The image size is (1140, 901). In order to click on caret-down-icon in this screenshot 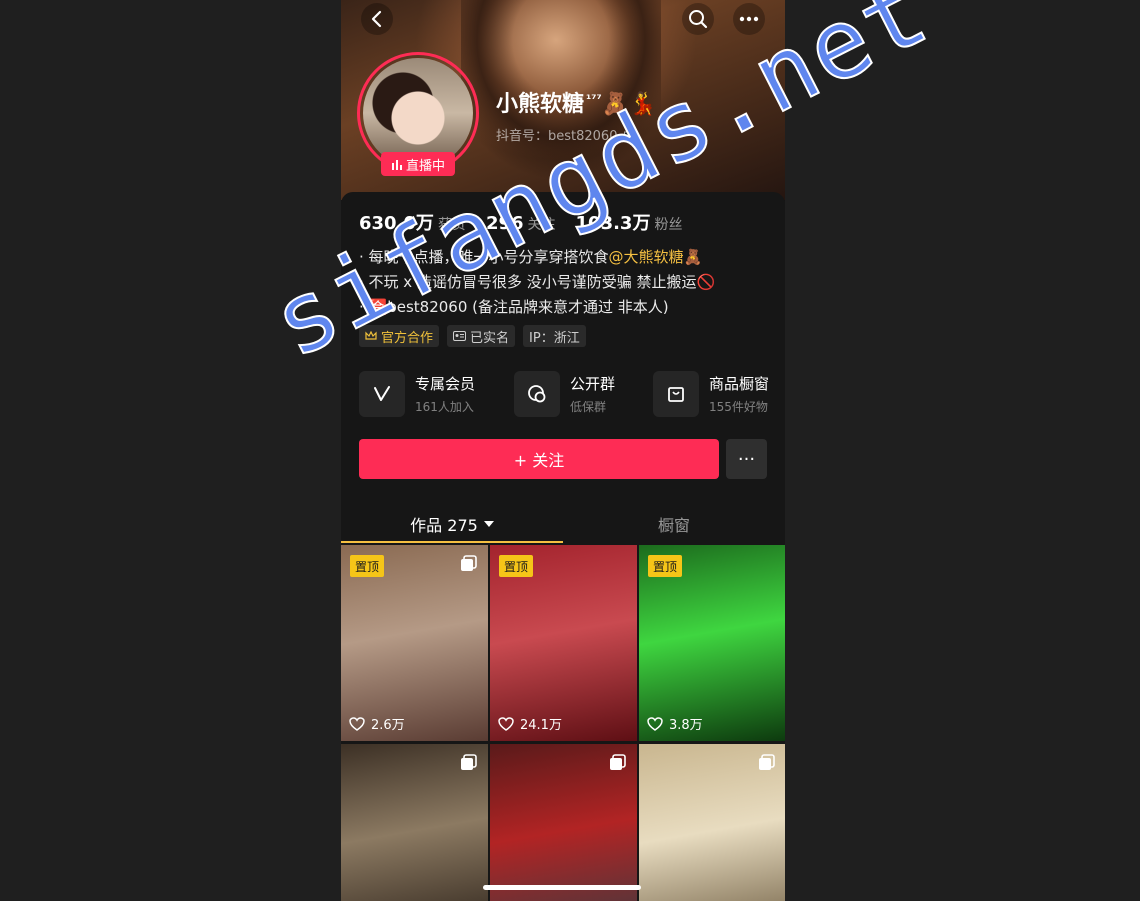, I will do `click(488, 524)`.